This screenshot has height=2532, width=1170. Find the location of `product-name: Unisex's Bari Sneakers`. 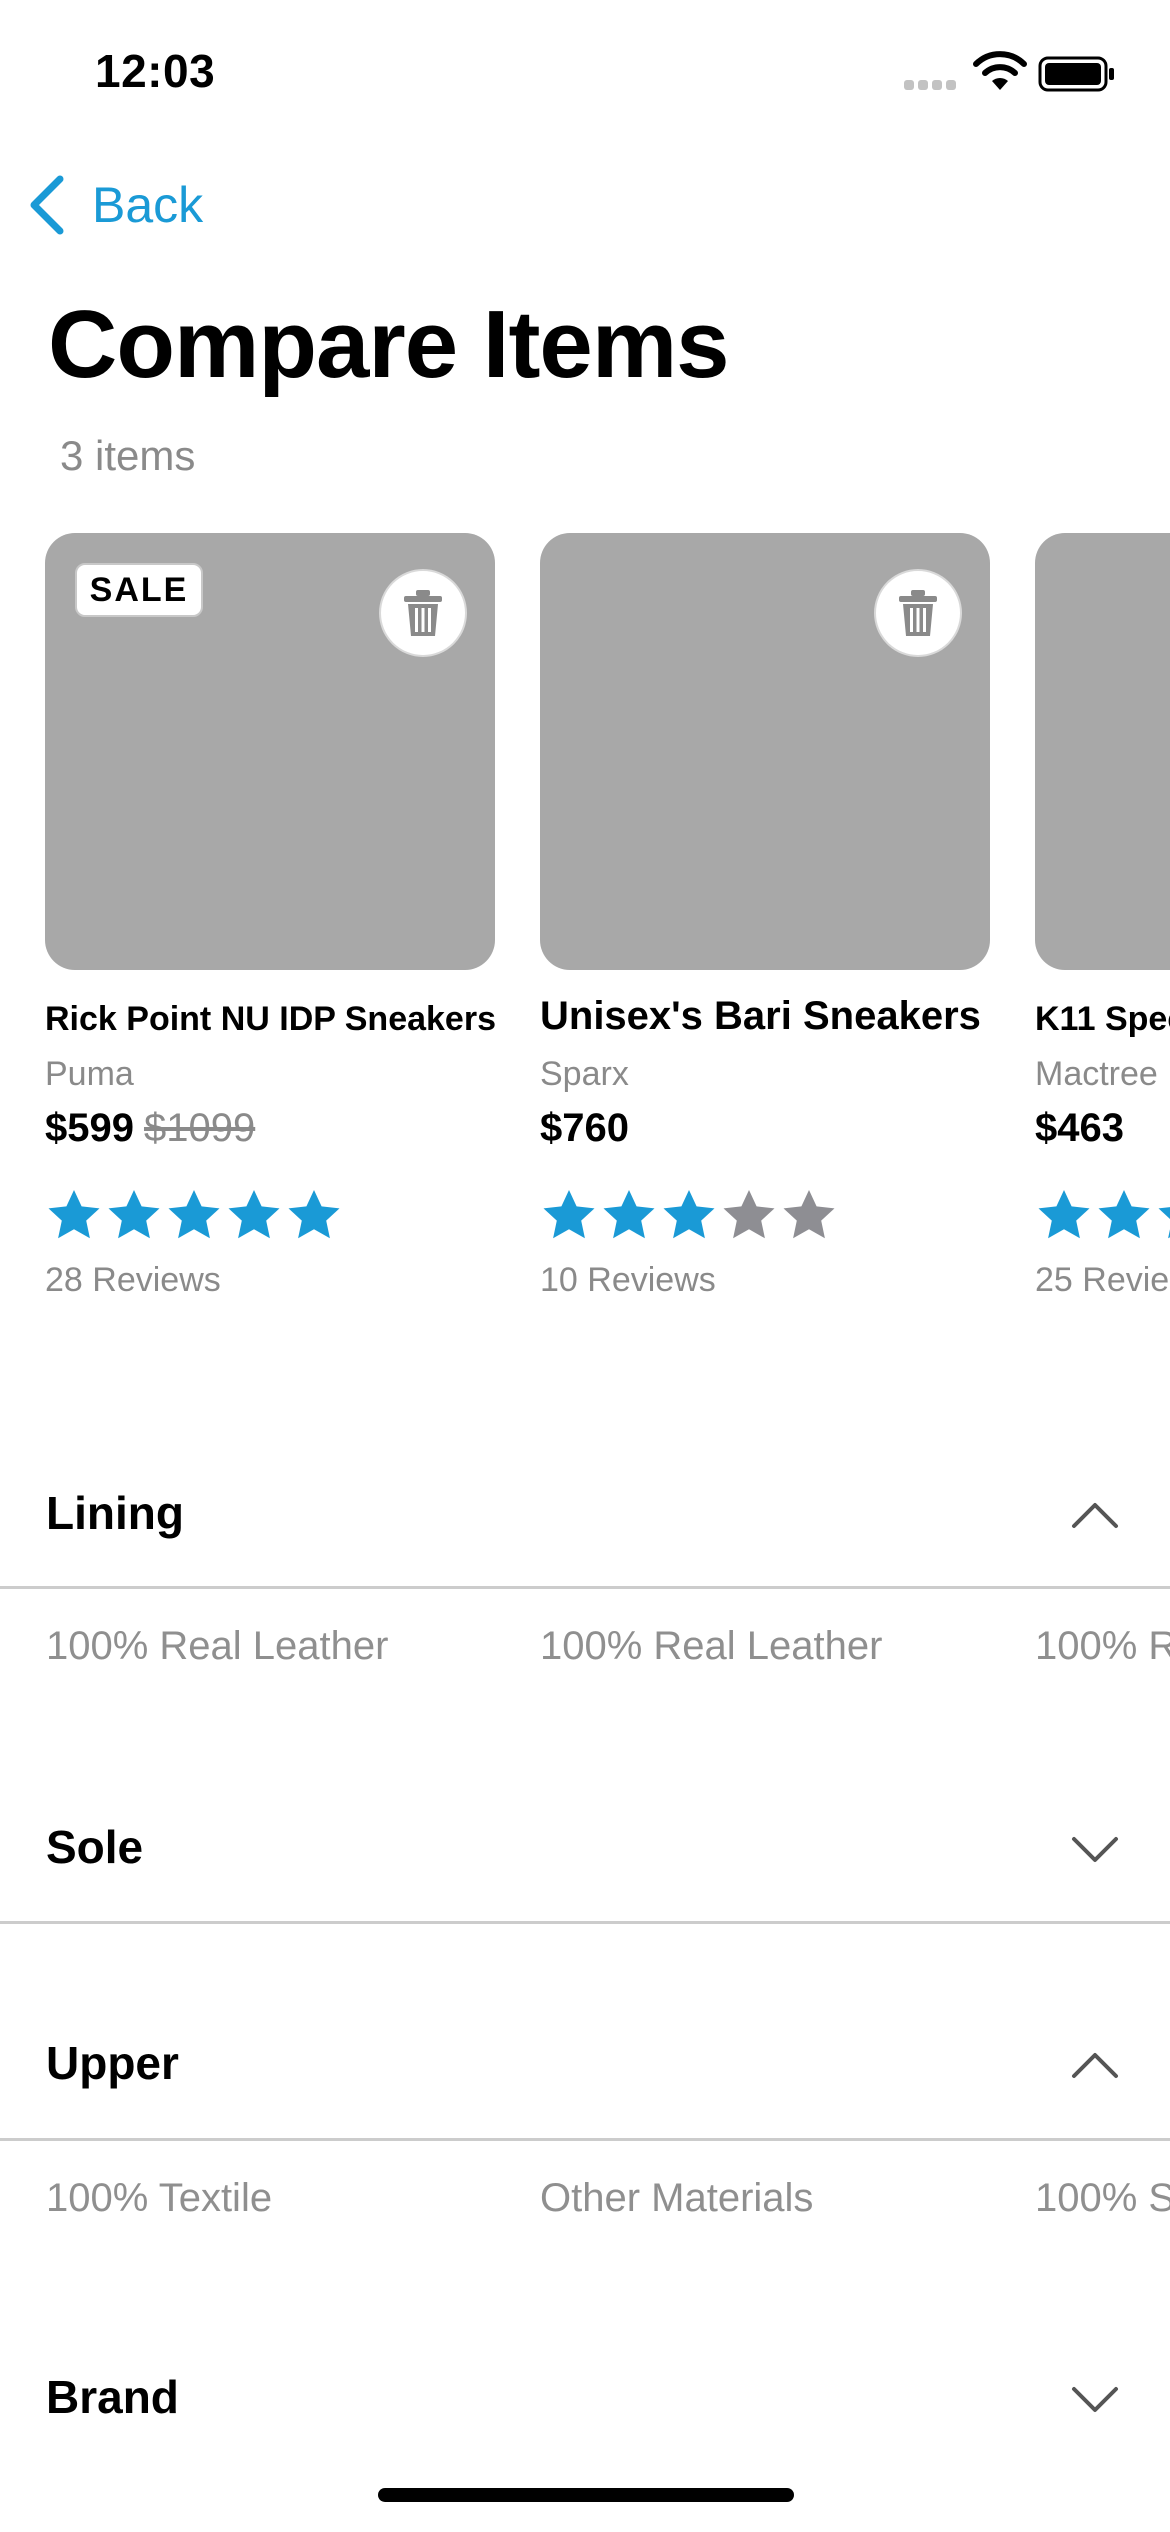

product-name: Unisex's Bari Sneakers is located at coordinates (760, 1016).